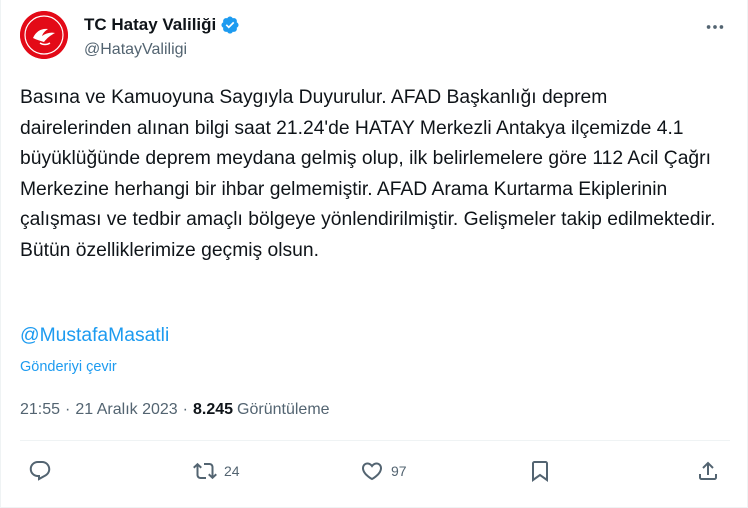 The height and width of the screenshot is (508, 748). What do you see at coordinates (150, 25) in the screenshot?
I see `author-display-name: TC Hatay Valiliği` at bounding box center [150, 25].